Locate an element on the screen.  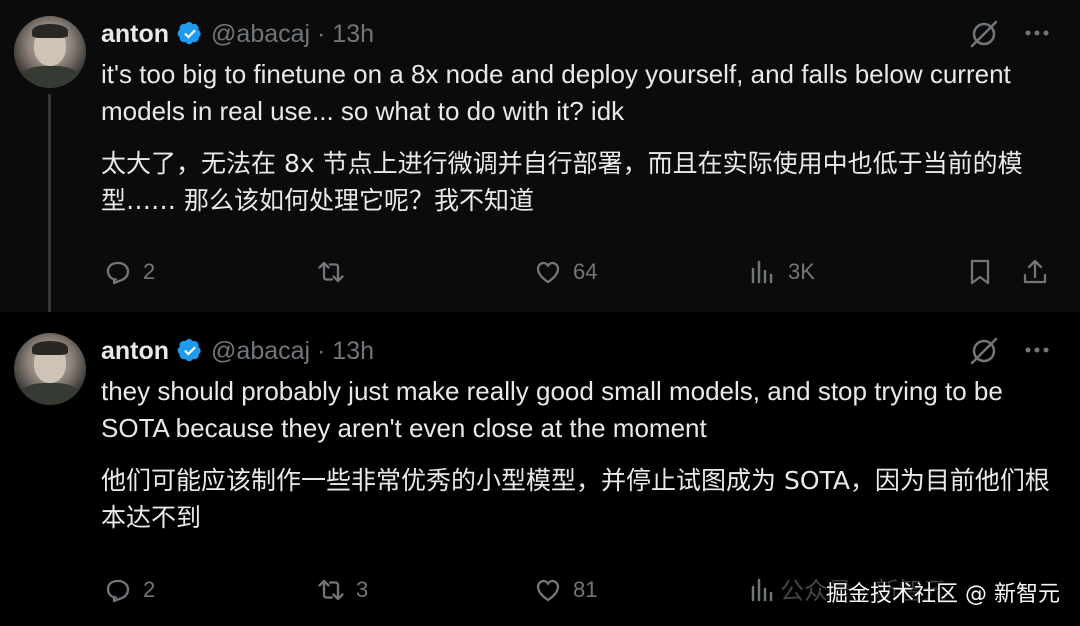
share-button is located at coordinates (1035, 272).